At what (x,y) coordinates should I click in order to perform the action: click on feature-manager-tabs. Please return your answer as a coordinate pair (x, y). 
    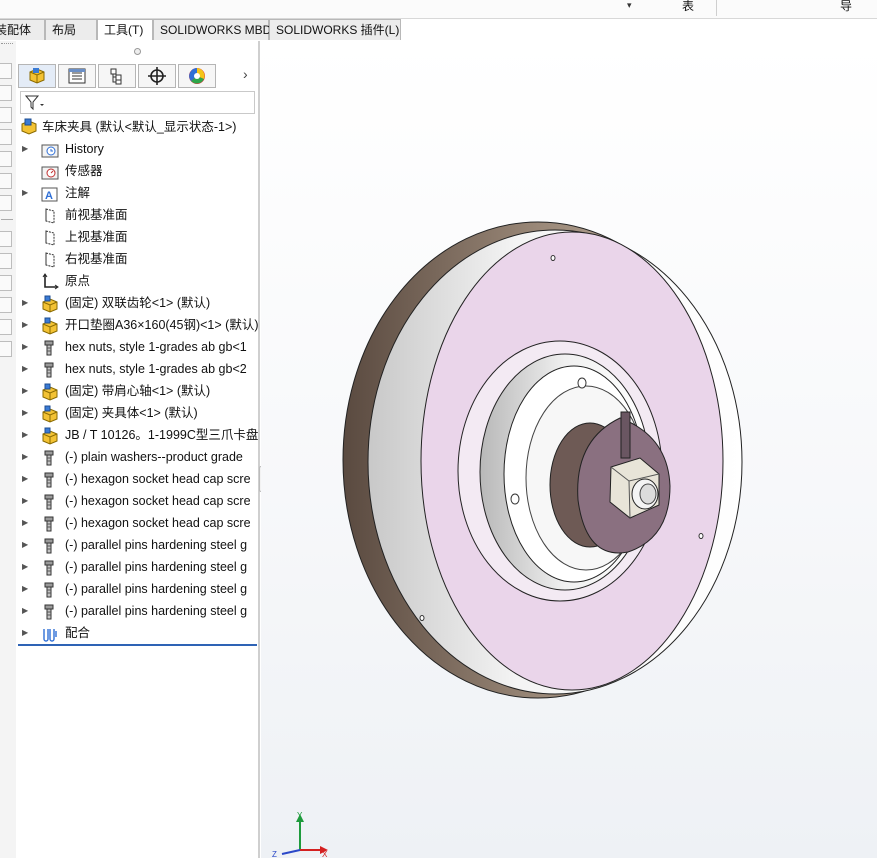
    Looking at the image, I should click on (117, 76).